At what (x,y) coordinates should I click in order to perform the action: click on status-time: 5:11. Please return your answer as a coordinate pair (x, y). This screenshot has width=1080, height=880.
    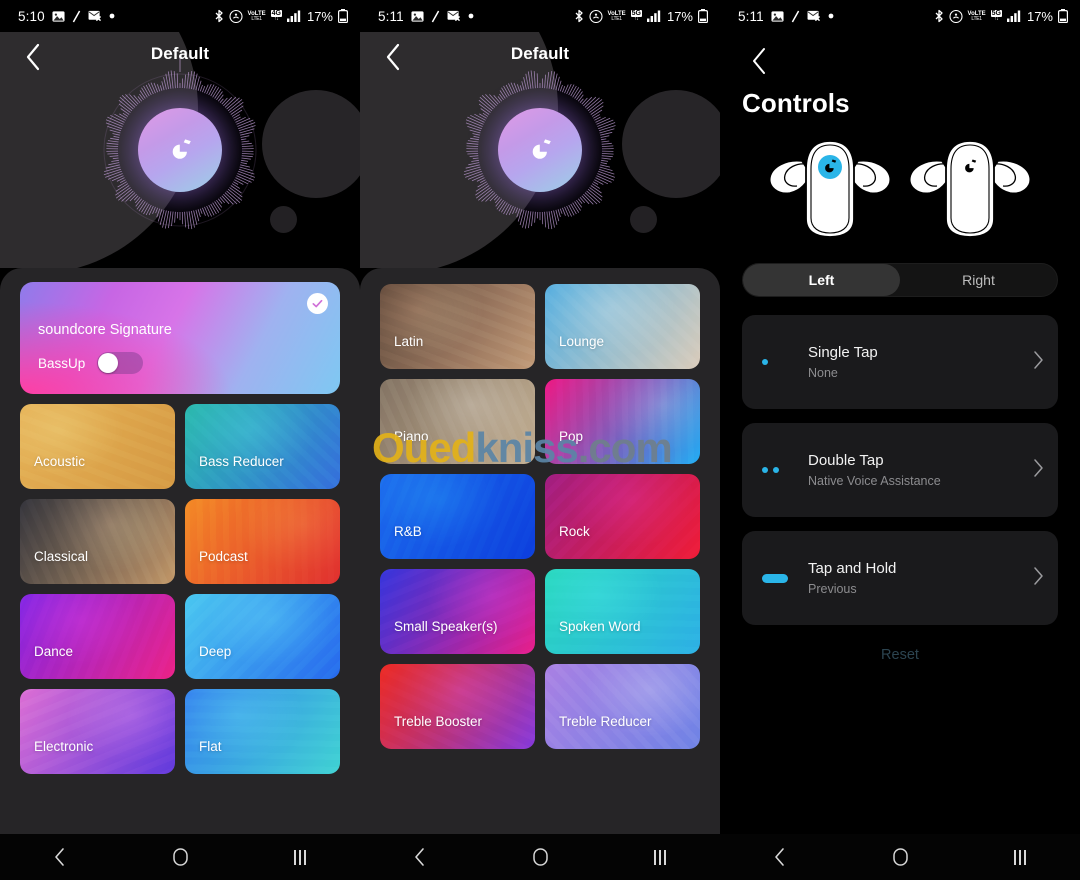
    Looking at the image, I should click on (391, 16).